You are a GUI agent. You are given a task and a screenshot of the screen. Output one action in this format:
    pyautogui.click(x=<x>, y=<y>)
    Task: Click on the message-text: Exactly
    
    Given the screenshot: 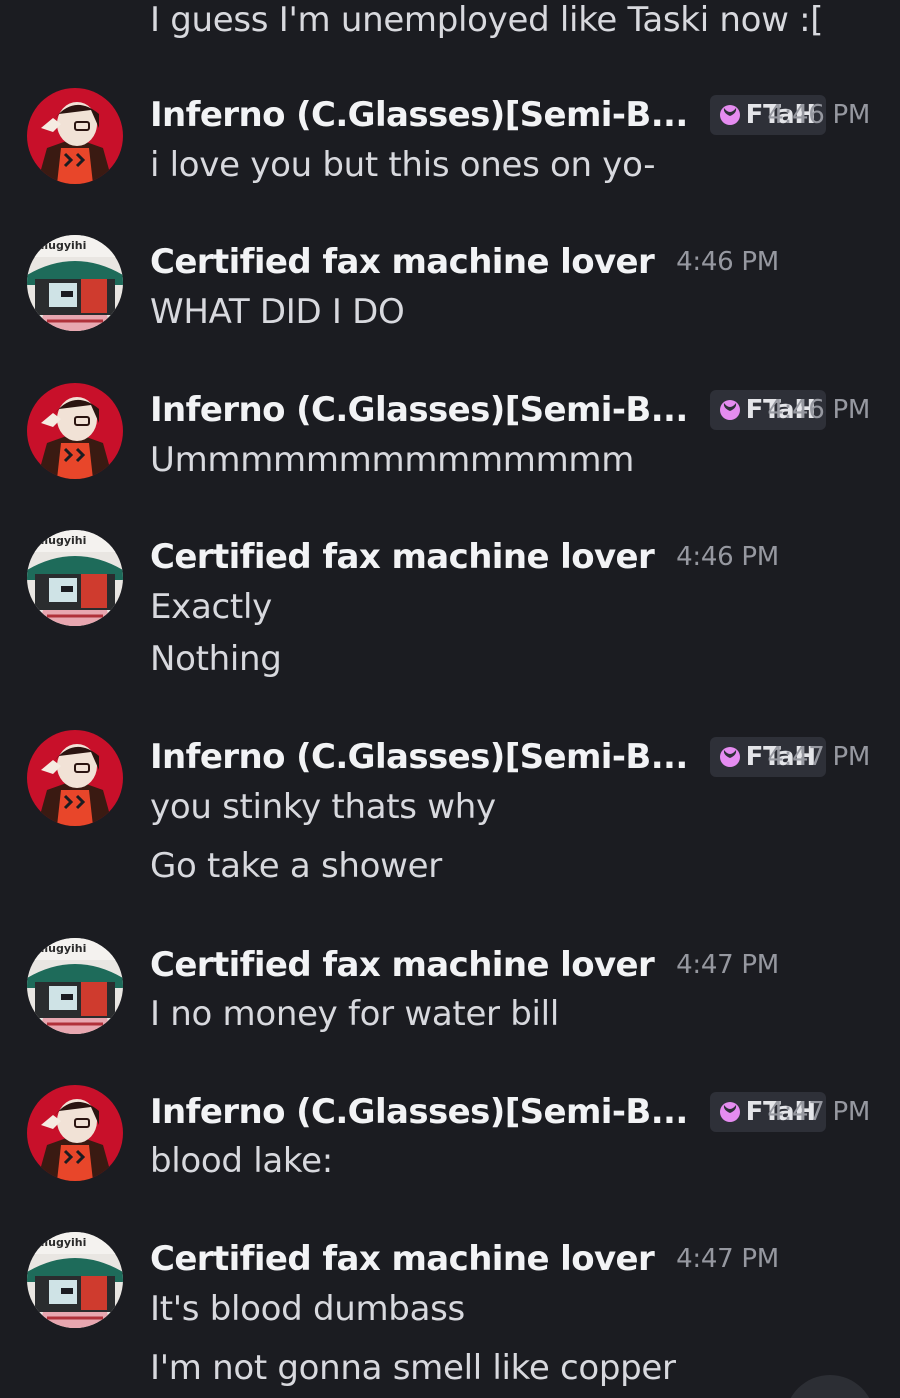 What is the action you would take?
    pyautogui.click(x=211, y=607)
    